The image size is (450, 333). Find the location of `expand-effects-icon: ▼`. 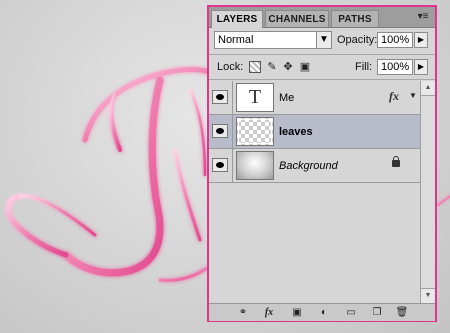

expand-effects-icon: ▼ is located at coordinates (413, 95).